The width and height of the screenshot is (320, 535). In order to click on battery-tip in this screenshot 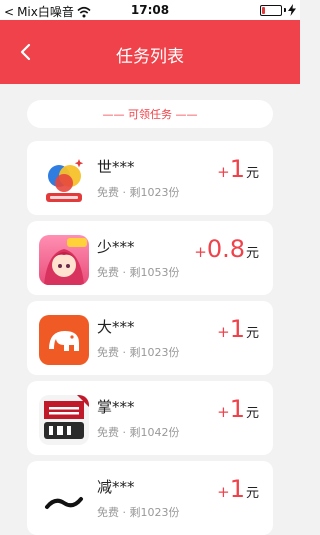, I will do `click(285, 10)`.